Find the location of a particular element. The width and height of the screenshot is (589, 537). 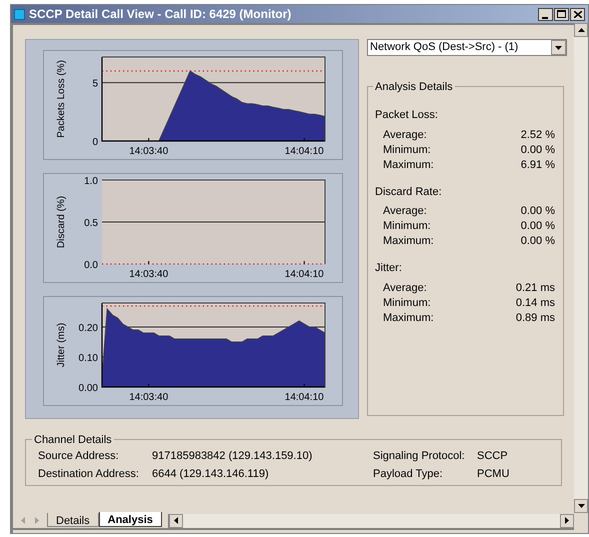

metric-group-label: Jitter: is located at coordinates (389, 268).